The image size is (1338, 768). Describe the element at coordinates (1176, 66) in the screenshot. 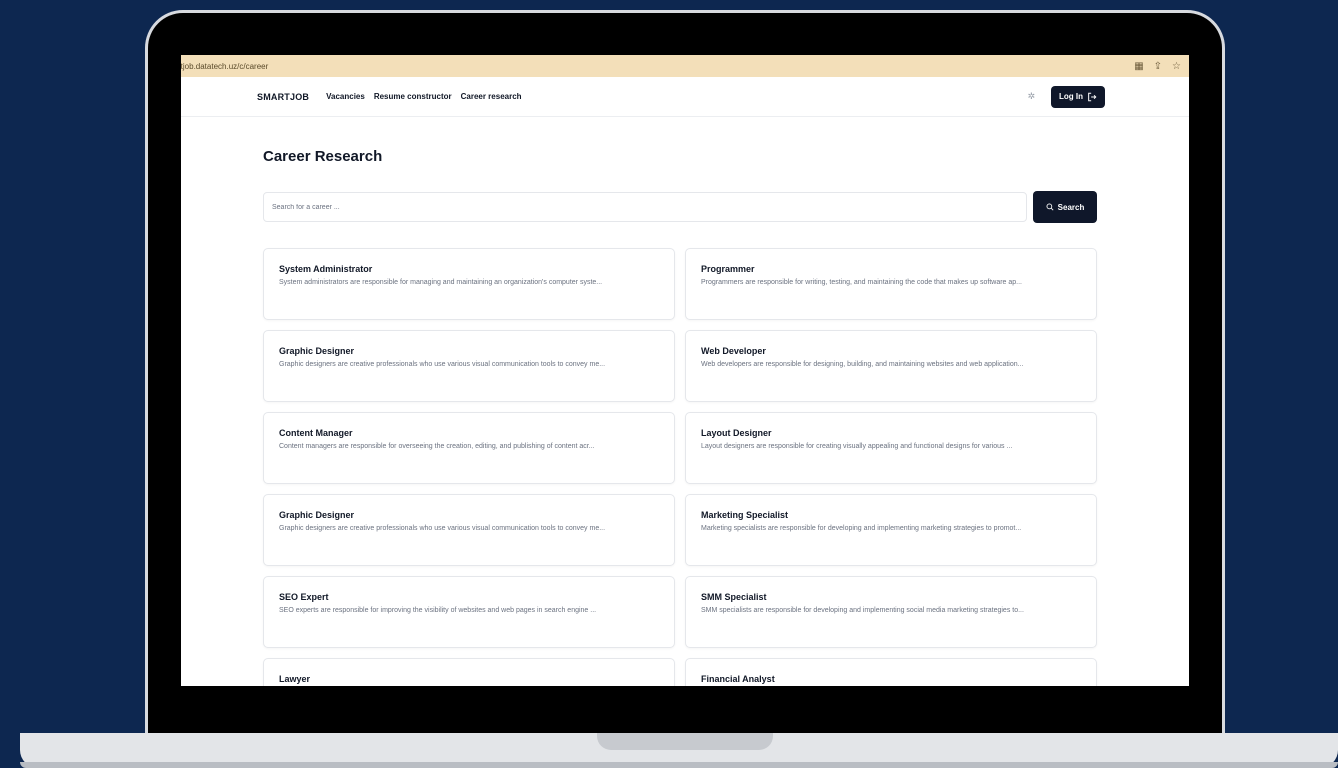

I see `star-icon: ☆` at that location.